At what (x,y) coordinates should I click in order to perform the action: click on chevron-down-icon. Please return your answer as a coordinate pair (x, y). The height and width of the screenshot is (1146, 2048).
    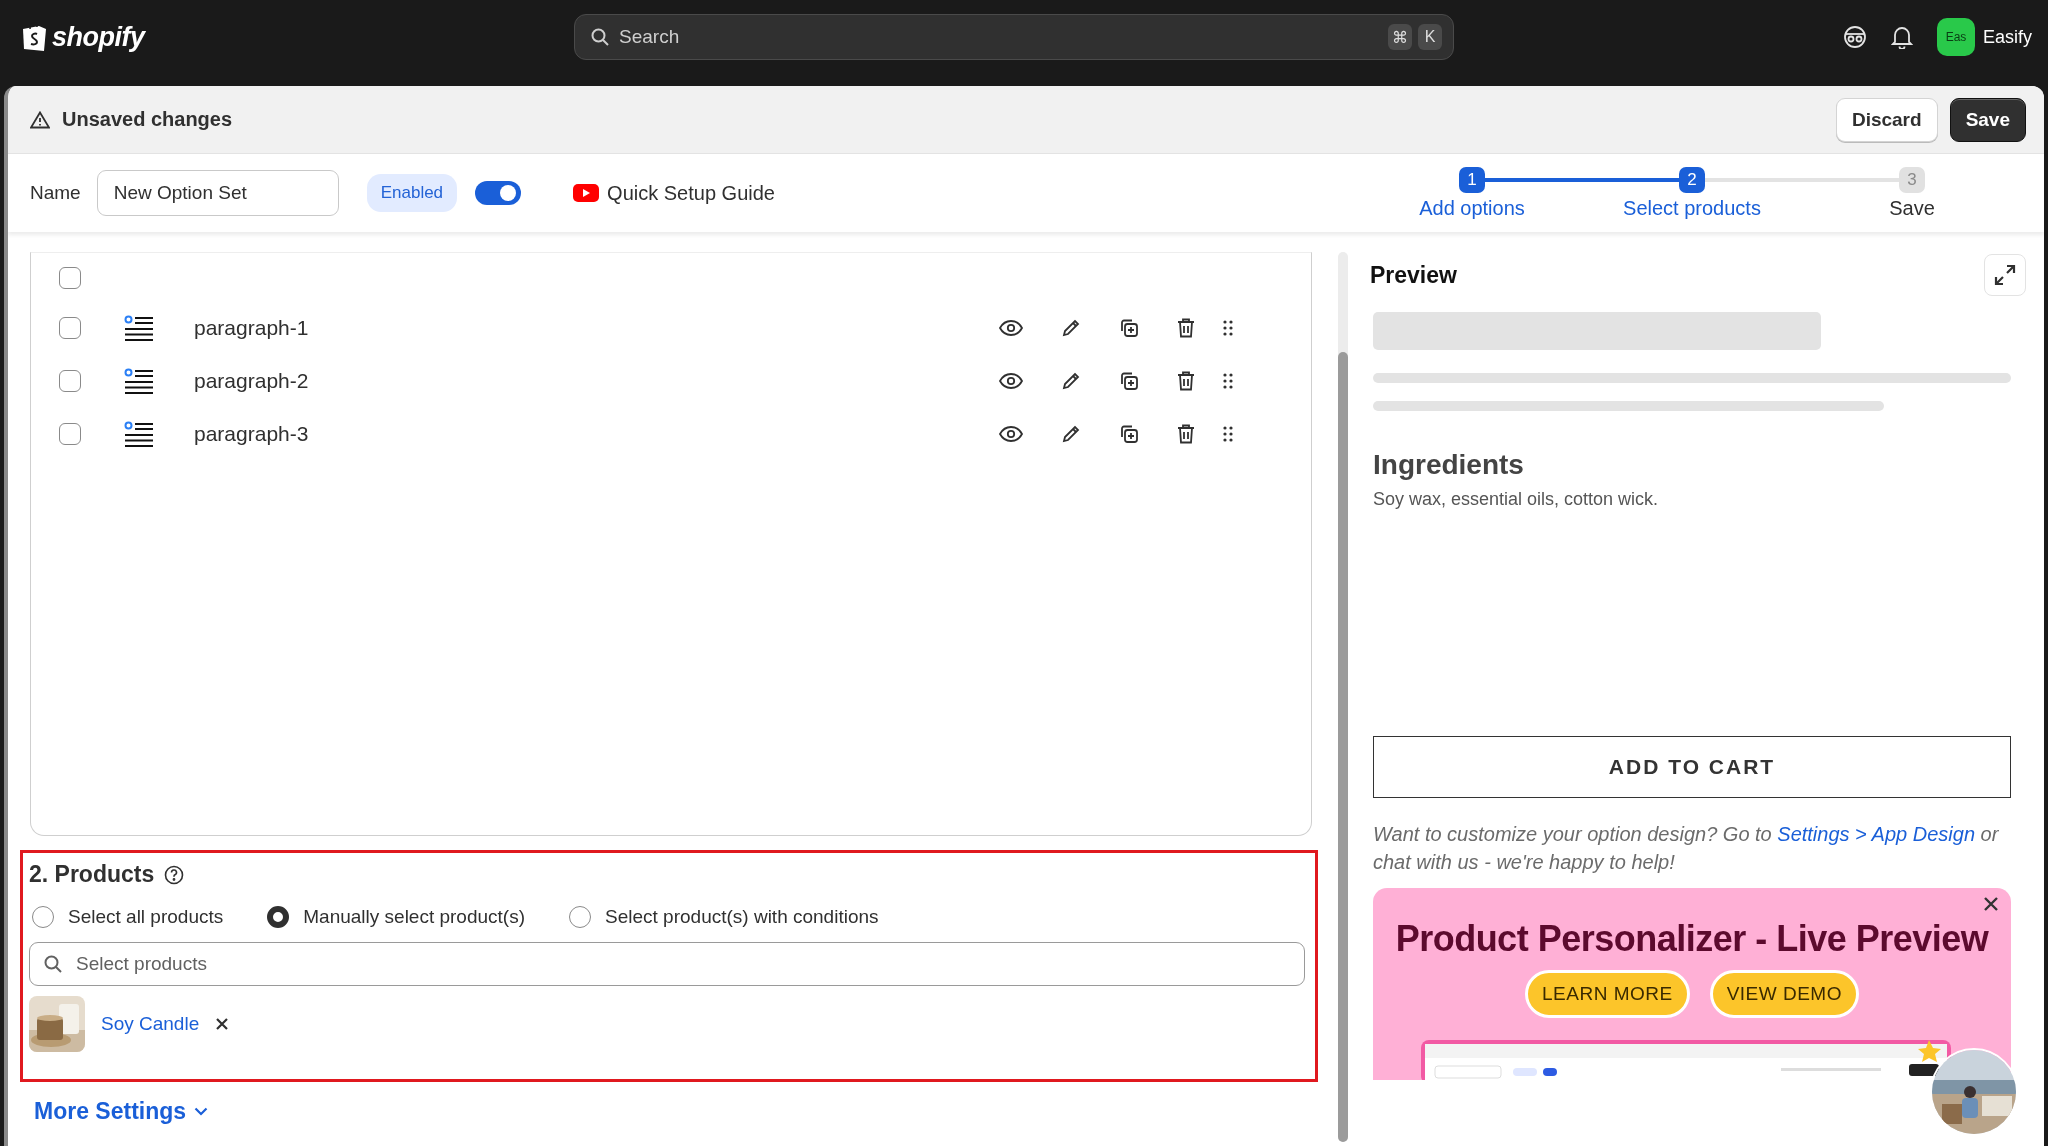
    Looking at the image, I should click on (201, 1111).